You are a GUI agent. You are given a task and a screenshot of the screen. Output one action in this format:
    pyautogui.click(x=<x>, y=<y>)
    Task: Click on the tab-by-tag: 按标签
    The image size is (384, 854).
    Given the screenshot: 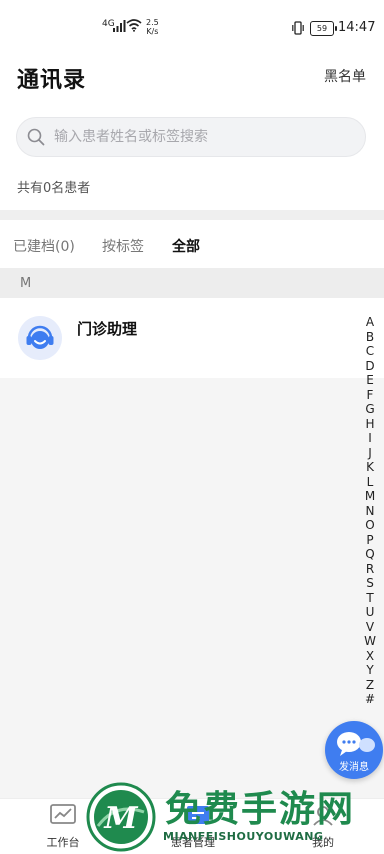 What is the action you would take?
    pyautogui.click(x=123, y=246)
    